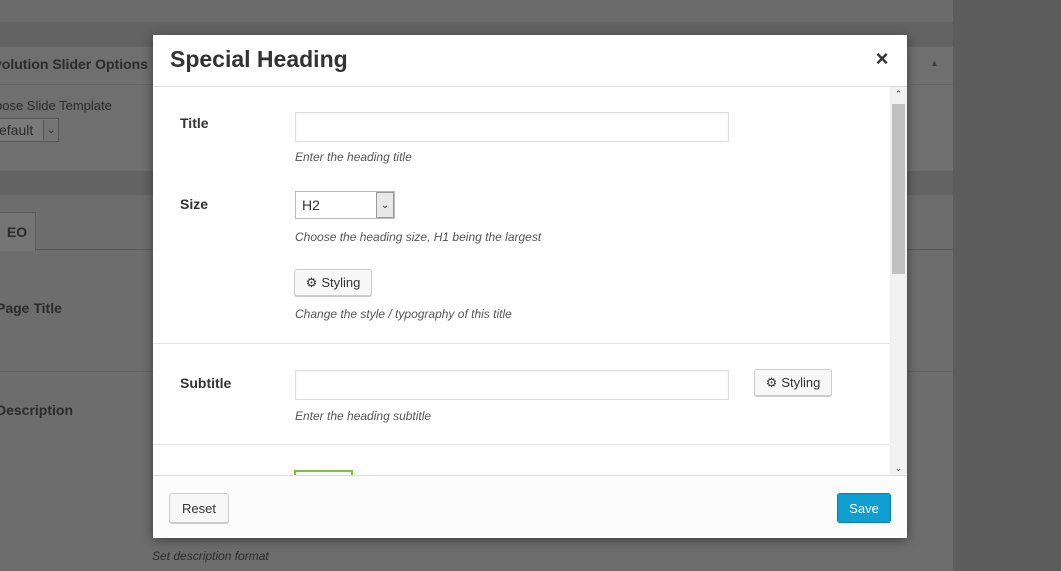  What do you see at coordinates (31, 308) in the screenshot?
I see `page-title-label: Page Title` at bounding box center [31, 308].